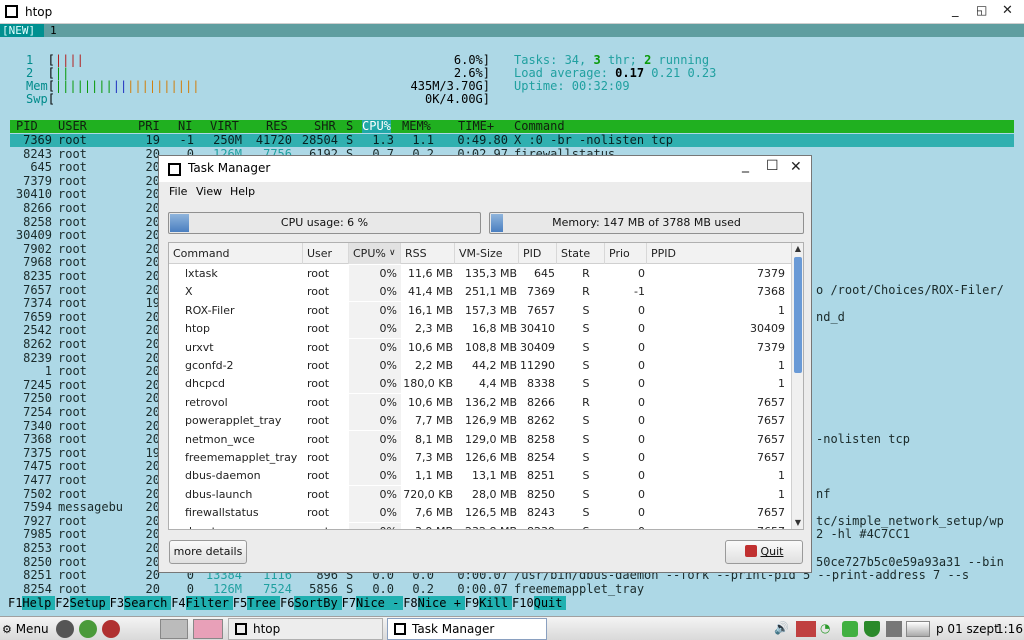 The image size is (1024, 640). I want to click on table-row: lxtask root 0% 11,6 MB 135,3 MB 645 R 0 7379, so click(481, 274).